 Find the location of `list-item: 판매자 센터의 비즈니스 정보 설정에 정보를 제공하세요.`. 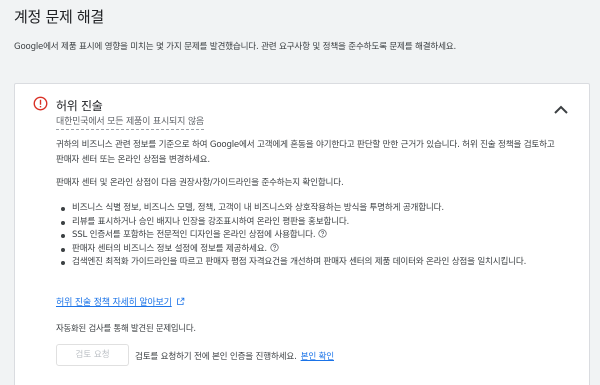

list-item: 판매자 센터의 비즈니스 정보 설정에 정보를 제공하세요. is located at coordinates (306, 249).